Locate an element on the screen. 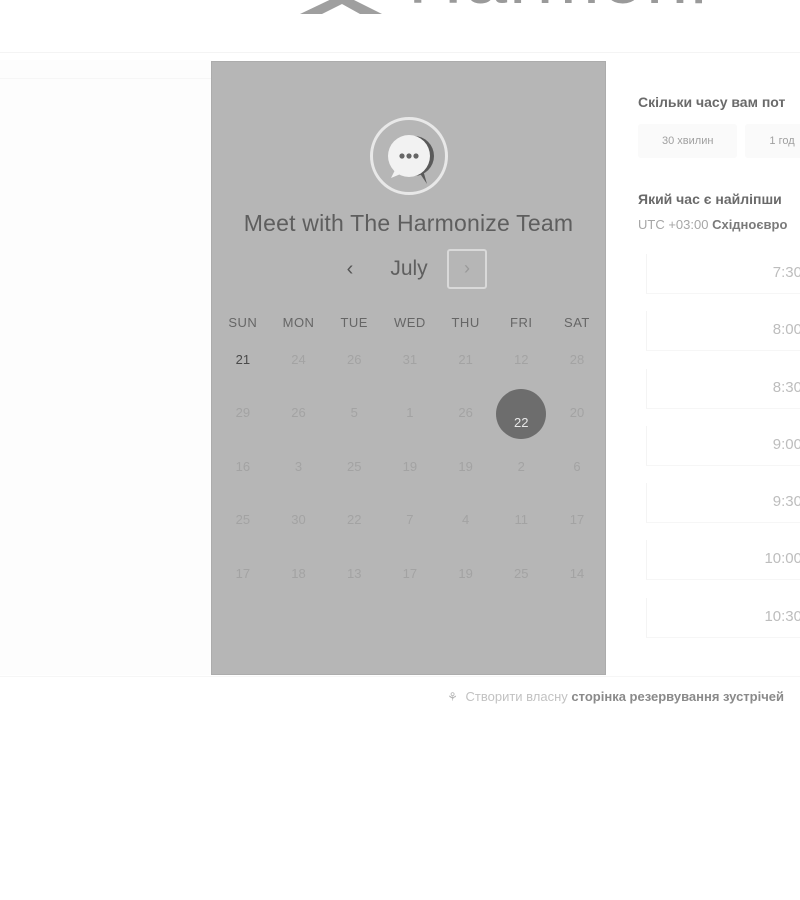 Image resolution: width=800 pixels, height=900 pixels. left-divider is located at coordinates (106, 78).